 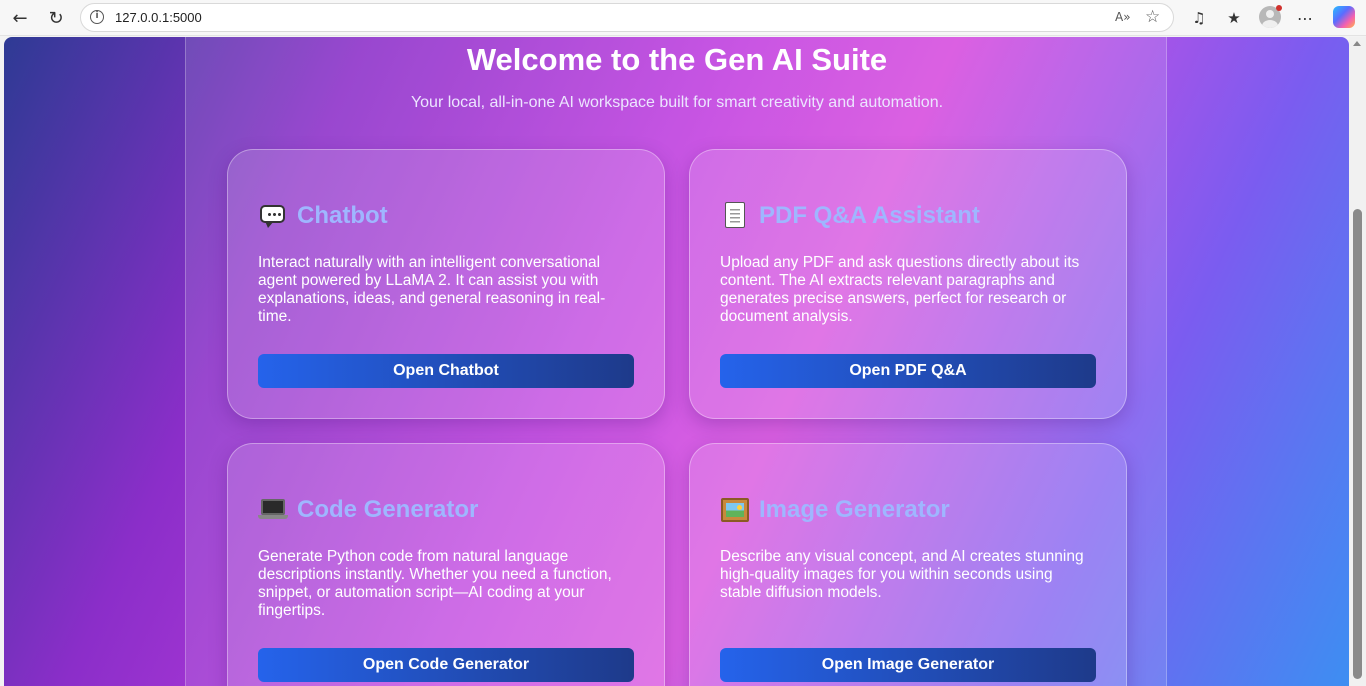 I want to click on notification-dot, so click(x=1279, y=8).